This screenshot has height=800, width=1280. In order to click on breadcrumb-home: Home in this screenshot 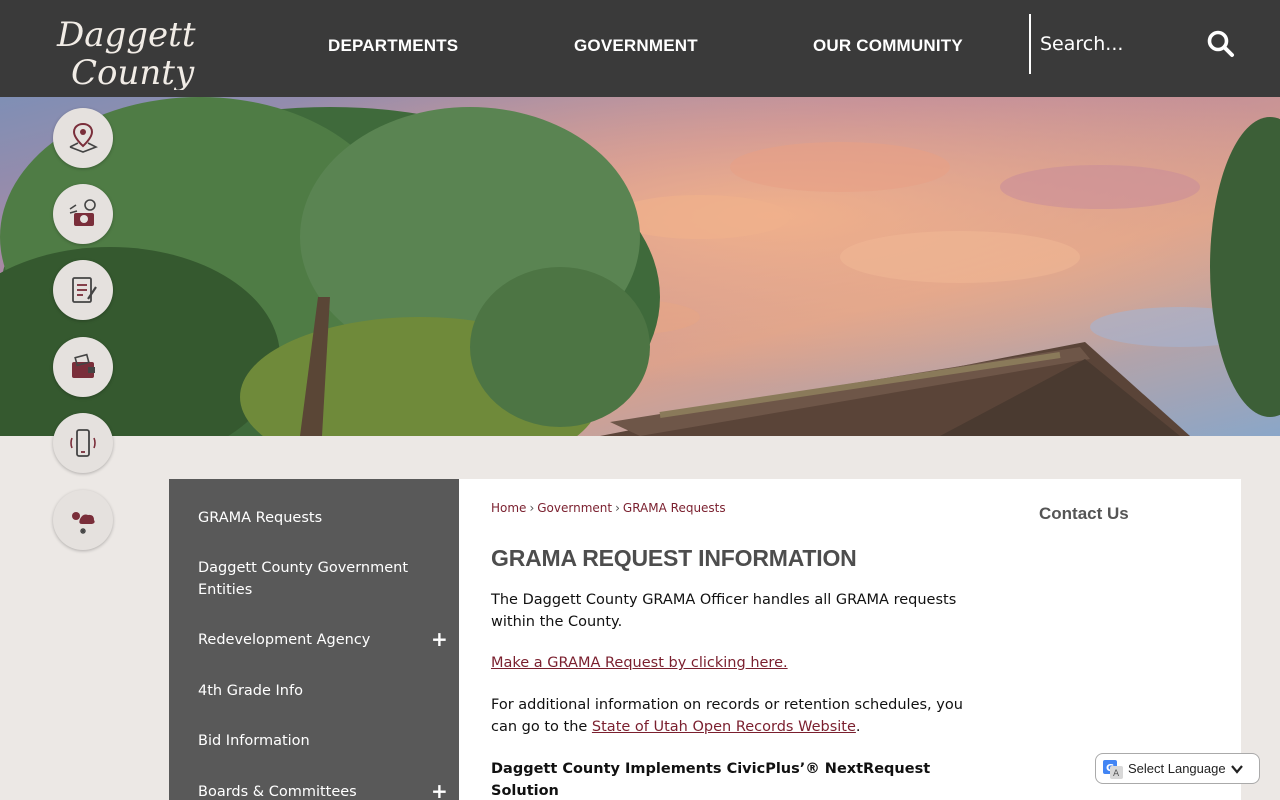, I will do `click(508, 508)`.